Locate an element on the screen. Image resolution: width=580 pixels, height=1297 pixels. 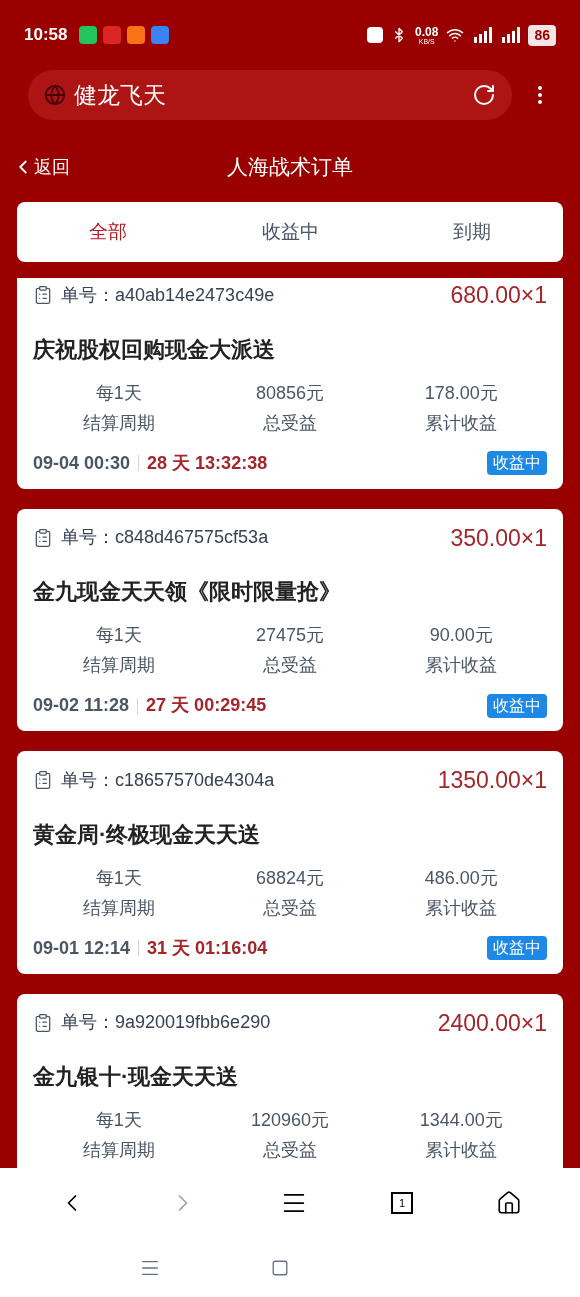
home-button-icon is located at coordinates (280, 1267).